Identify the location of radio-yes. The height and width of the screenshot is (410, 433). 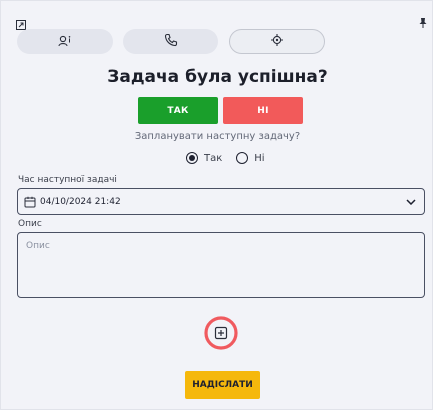
(192, 158).